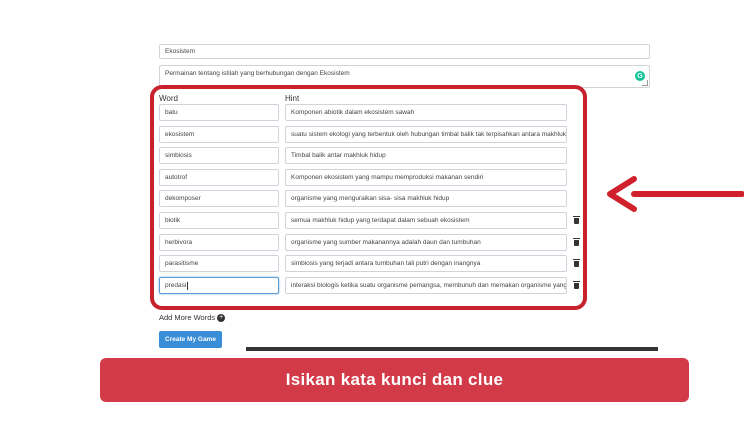  I want to click on hint-value: Komponen abiotik dalam ekosistem sawah, so click(353, 112).